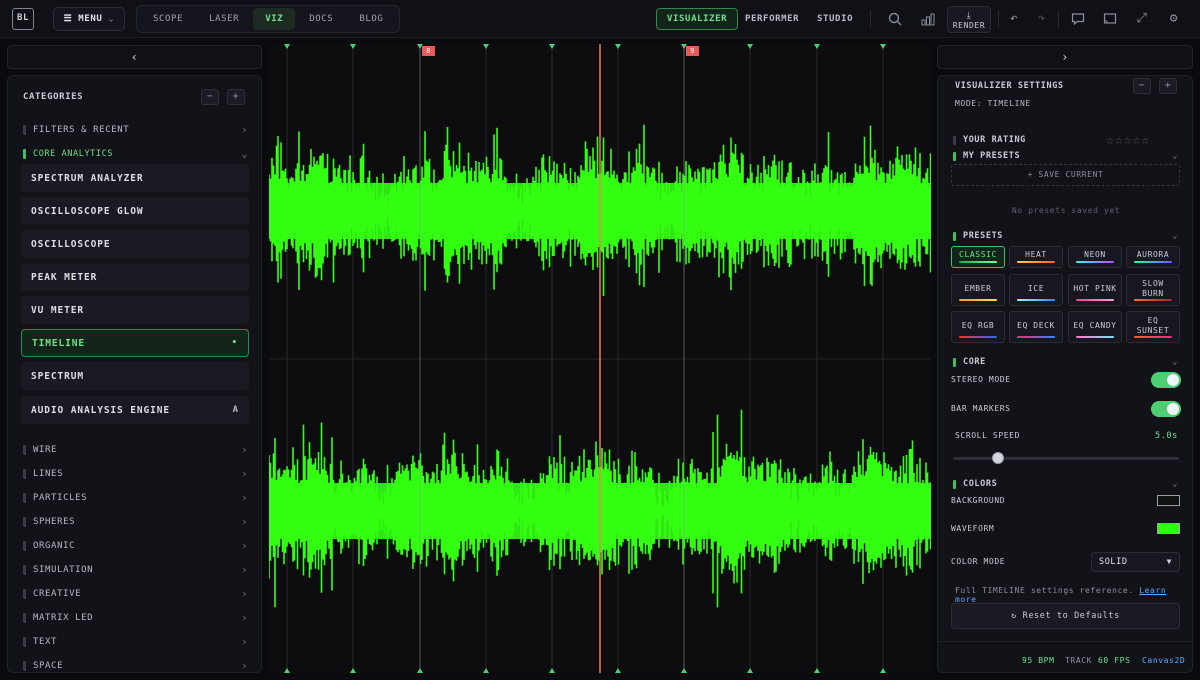 The height and width of the screenshot is (680, 1200). I want to click on preset-label: ICE, so click(1036, 288).